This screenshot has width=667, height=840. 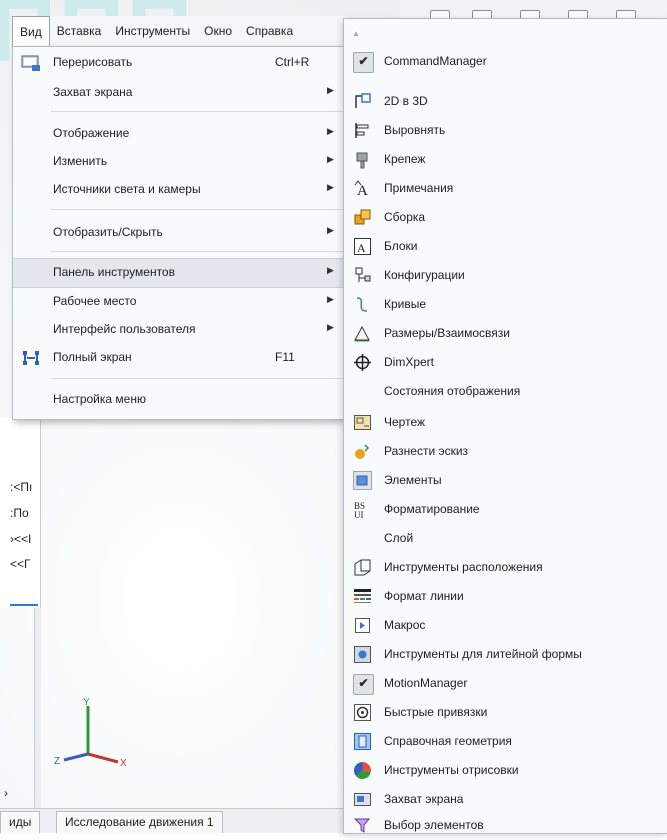 I want to click on submenu-item-curves: Кривые, so click(x=505, y=304).